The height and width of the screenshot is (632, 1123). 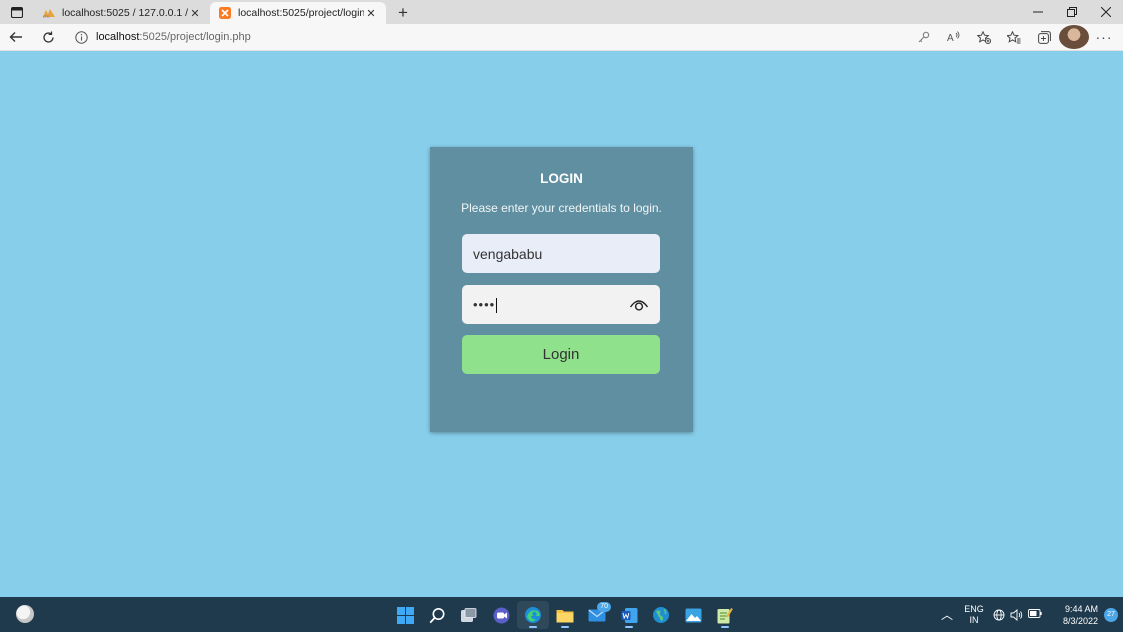 I want to click on browser-toolbar: localhost:5025/project/login.php A ···, so click(x=561, y=37).